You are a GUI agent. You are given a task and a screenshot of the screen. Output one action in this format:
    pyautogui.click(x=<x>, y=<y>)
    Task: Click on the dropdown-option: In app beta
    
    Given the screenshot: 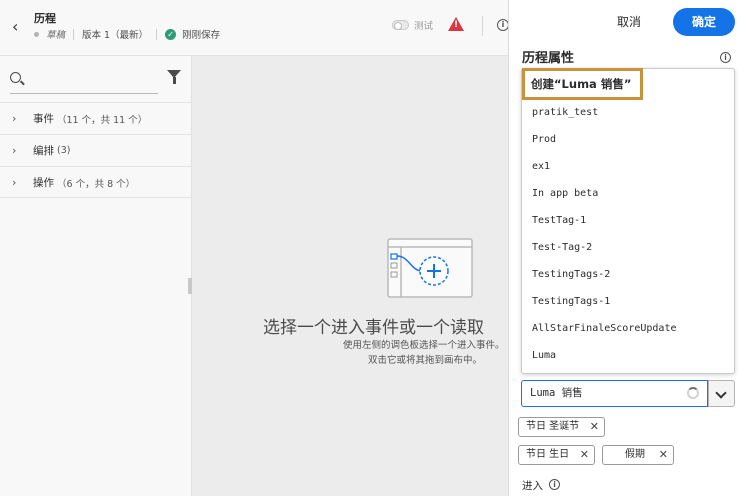 What is the action you would take?
    pyautogui.click(x=565, y=193)
    